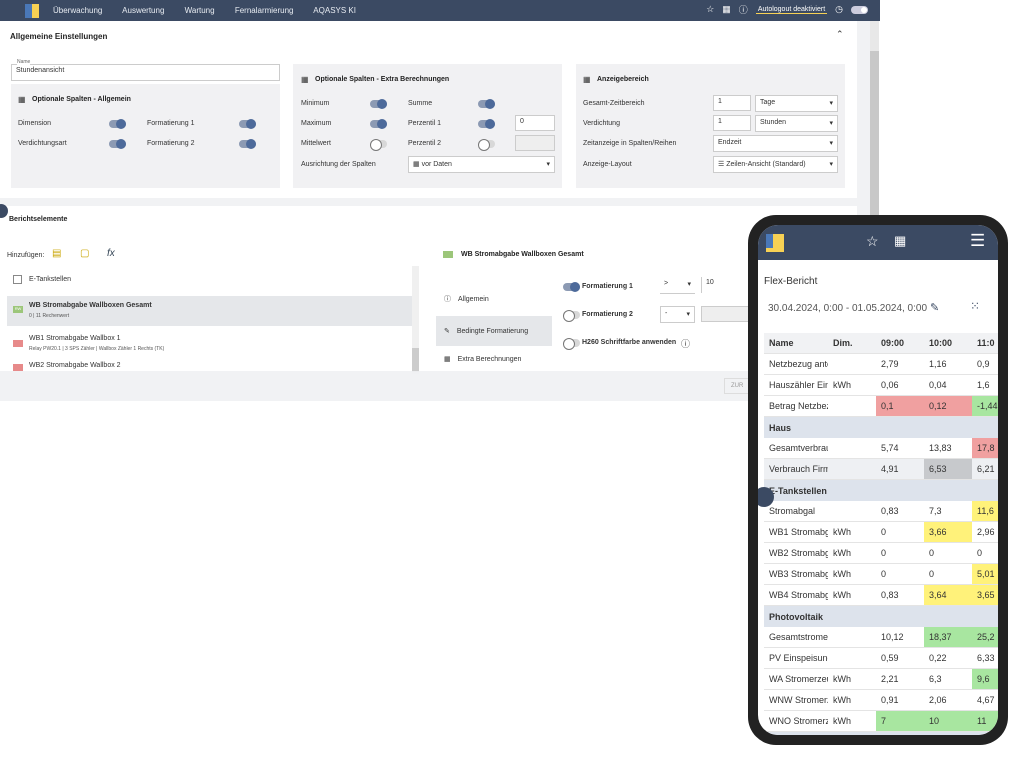 Image resolution: width=1030 pixels, height=763 pixels. What do you see at coordinates (171, 123) in the screenshot?
I see `form1-label: Formatierung 1` at bounding box center [171, 123].